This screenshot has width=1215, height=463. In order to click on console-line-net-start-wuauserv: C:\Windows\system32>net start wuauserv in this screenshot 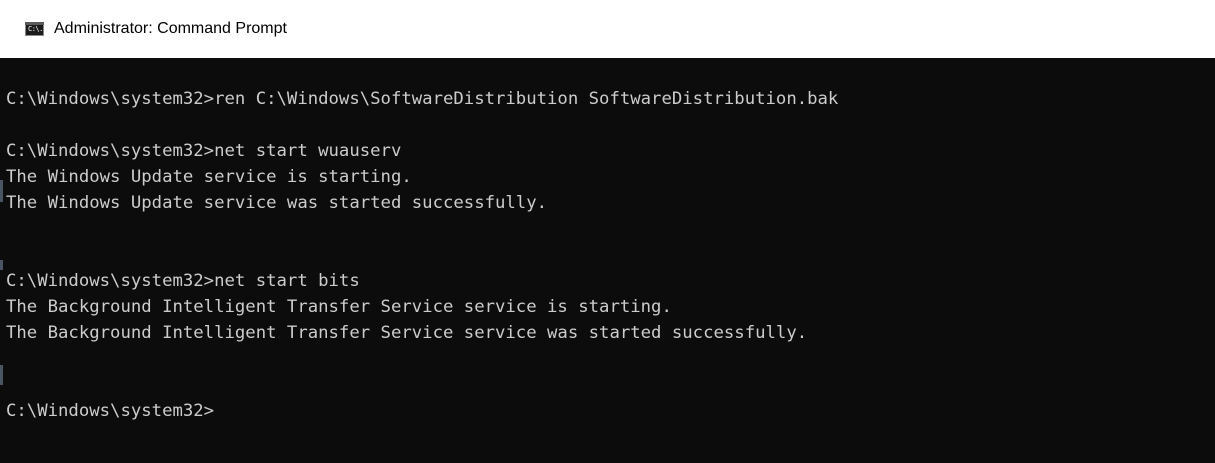, I will do `click(204, 151)`.